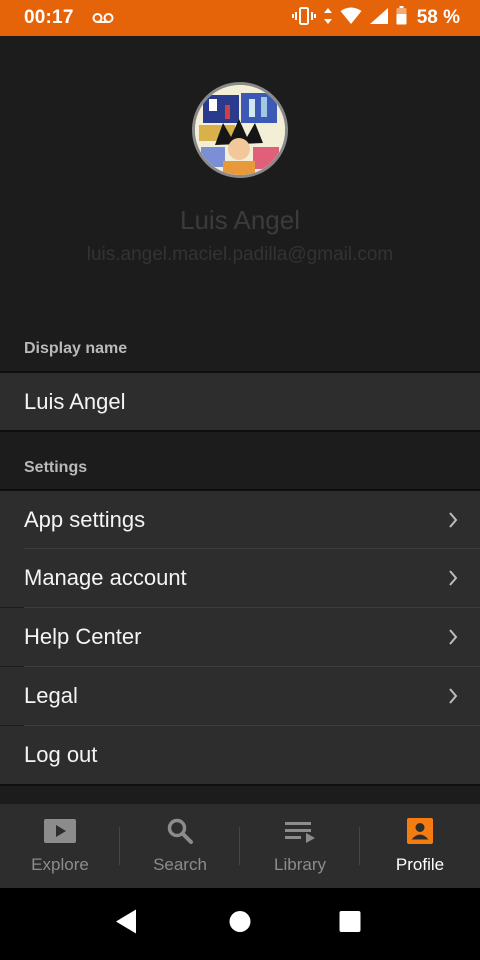 The image size is (480, 960). I want to click on legal-label: Legal, so click(51, 695).